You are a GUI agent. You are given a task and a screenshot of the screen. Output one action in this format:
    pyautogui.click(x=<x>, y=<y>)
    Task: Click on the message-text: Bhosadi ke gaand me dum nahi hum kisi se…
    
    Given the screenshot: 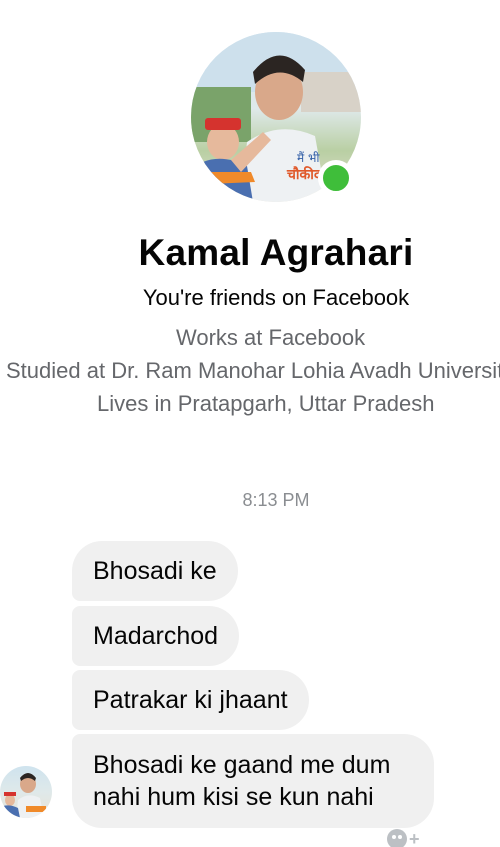 What is the action you would take?
    pyautogui.click(x=242, y=781)
    